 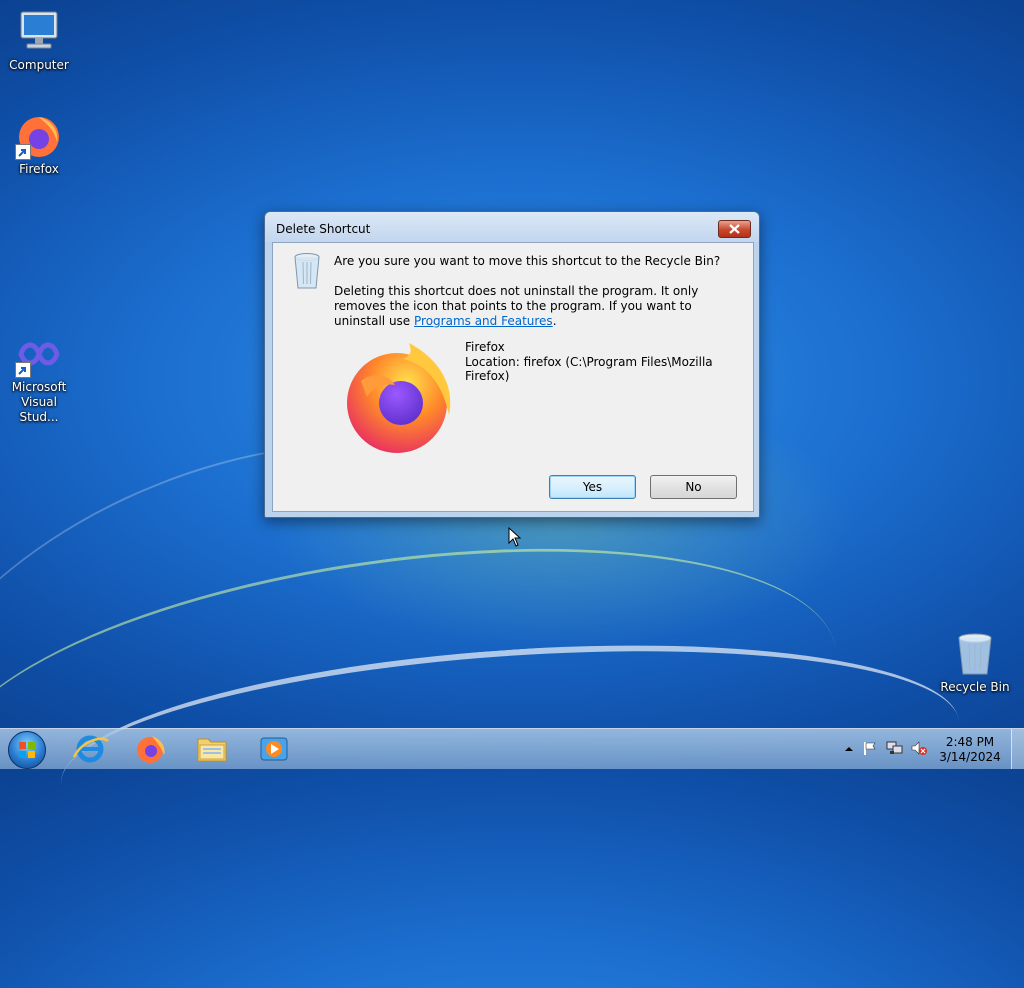 I want to click on desktop-icon-label: Firefox, so click(x=39, y=169).